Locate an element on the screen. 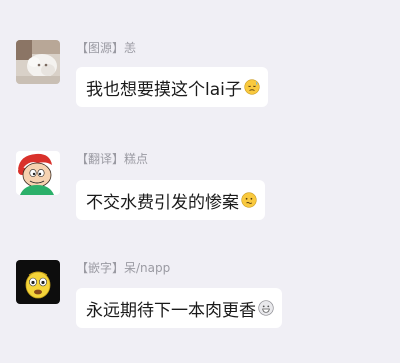 The width and height of the screenshot is (400, 363). cartoon-boy-avatar is located at coordinates (38, 173).